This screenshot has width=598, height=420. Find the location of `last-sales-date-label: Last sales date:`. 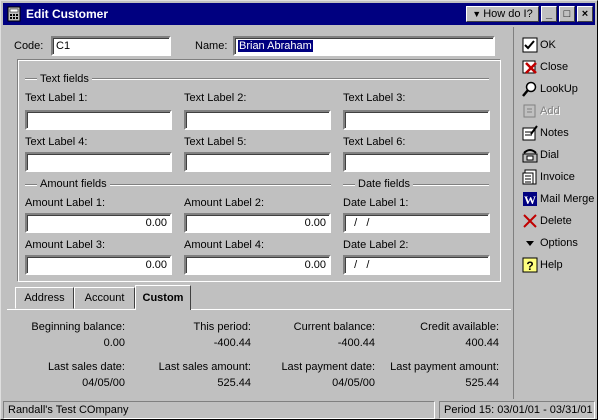

last-sales-date-label: Last sales date: is located at coordinates (86, 367).